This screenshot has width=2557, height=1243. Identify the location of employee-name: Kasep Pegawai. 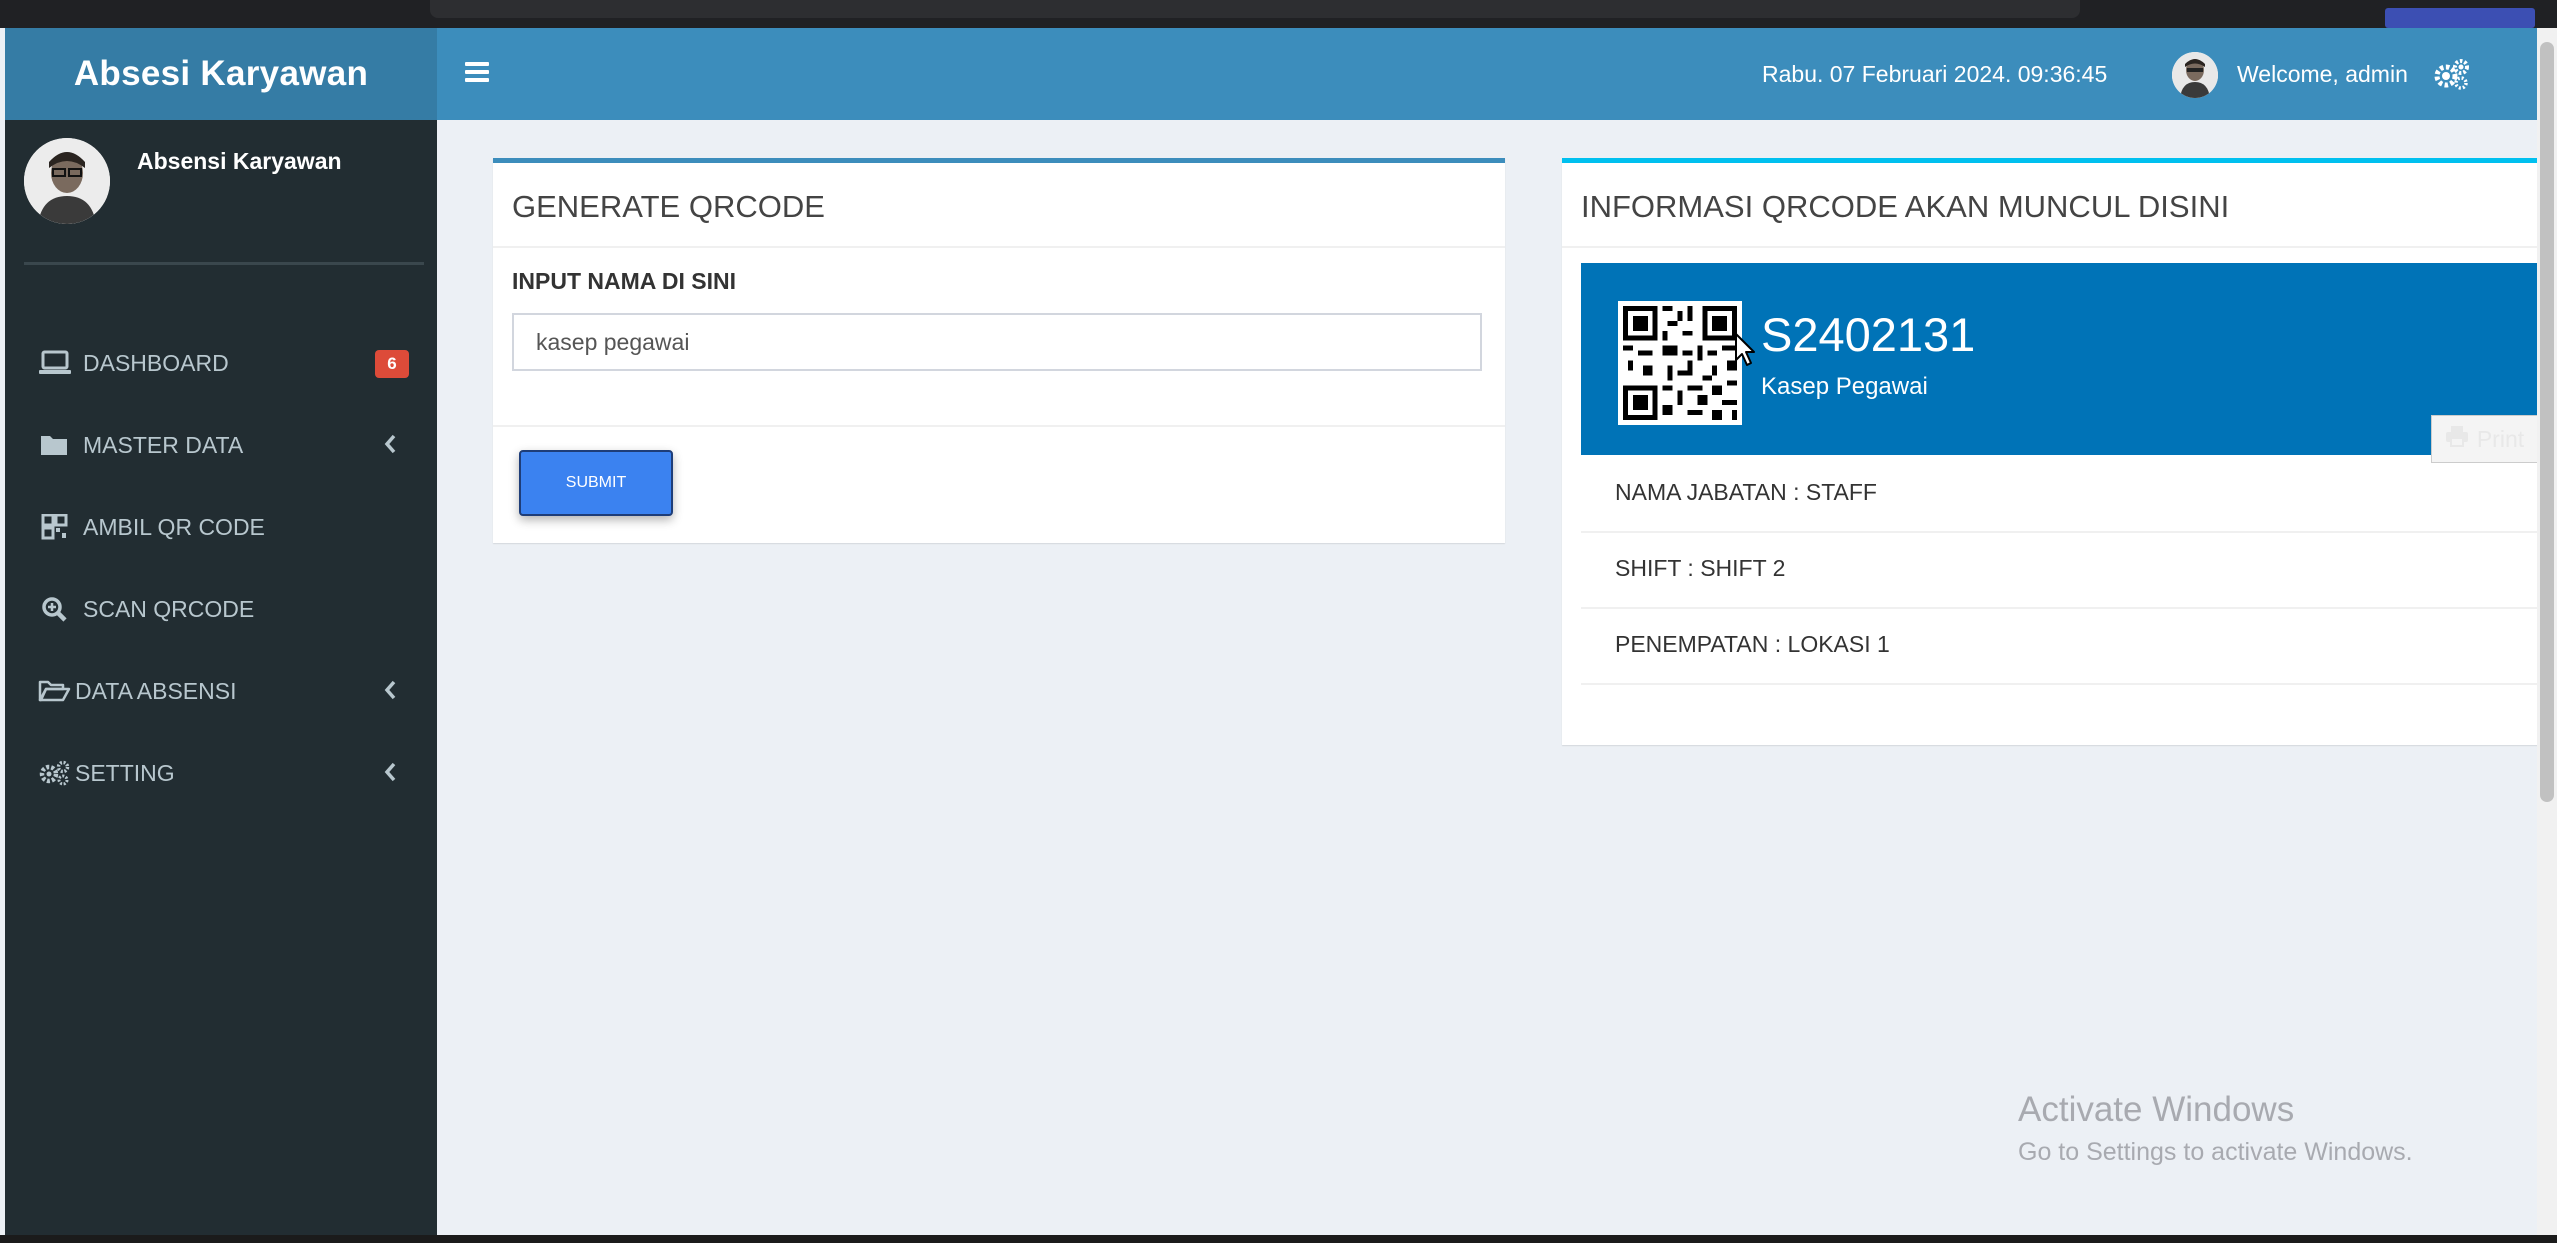
(1844, 386).